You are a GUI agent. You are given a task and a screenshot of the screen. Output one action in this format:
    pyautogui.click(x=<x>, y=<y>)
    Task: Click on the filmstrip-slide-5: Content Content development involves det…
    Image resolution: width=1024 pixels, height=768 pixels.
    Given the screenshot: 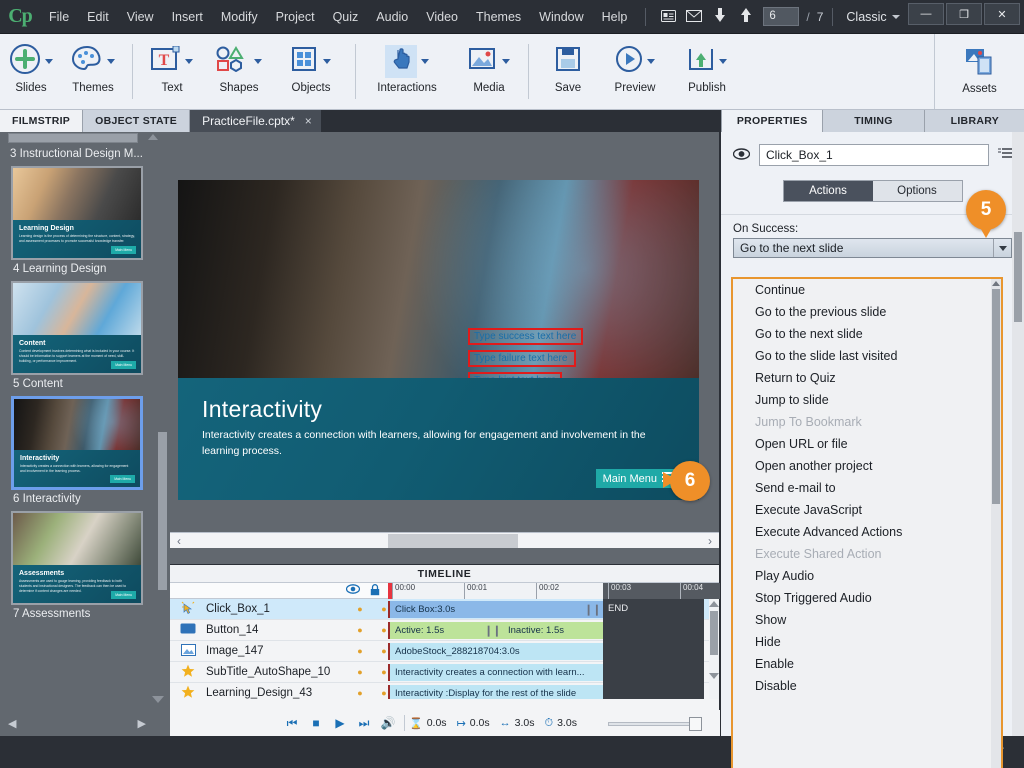 What is the action you would take?
    pyautogui.click(x=77, y=335)
    